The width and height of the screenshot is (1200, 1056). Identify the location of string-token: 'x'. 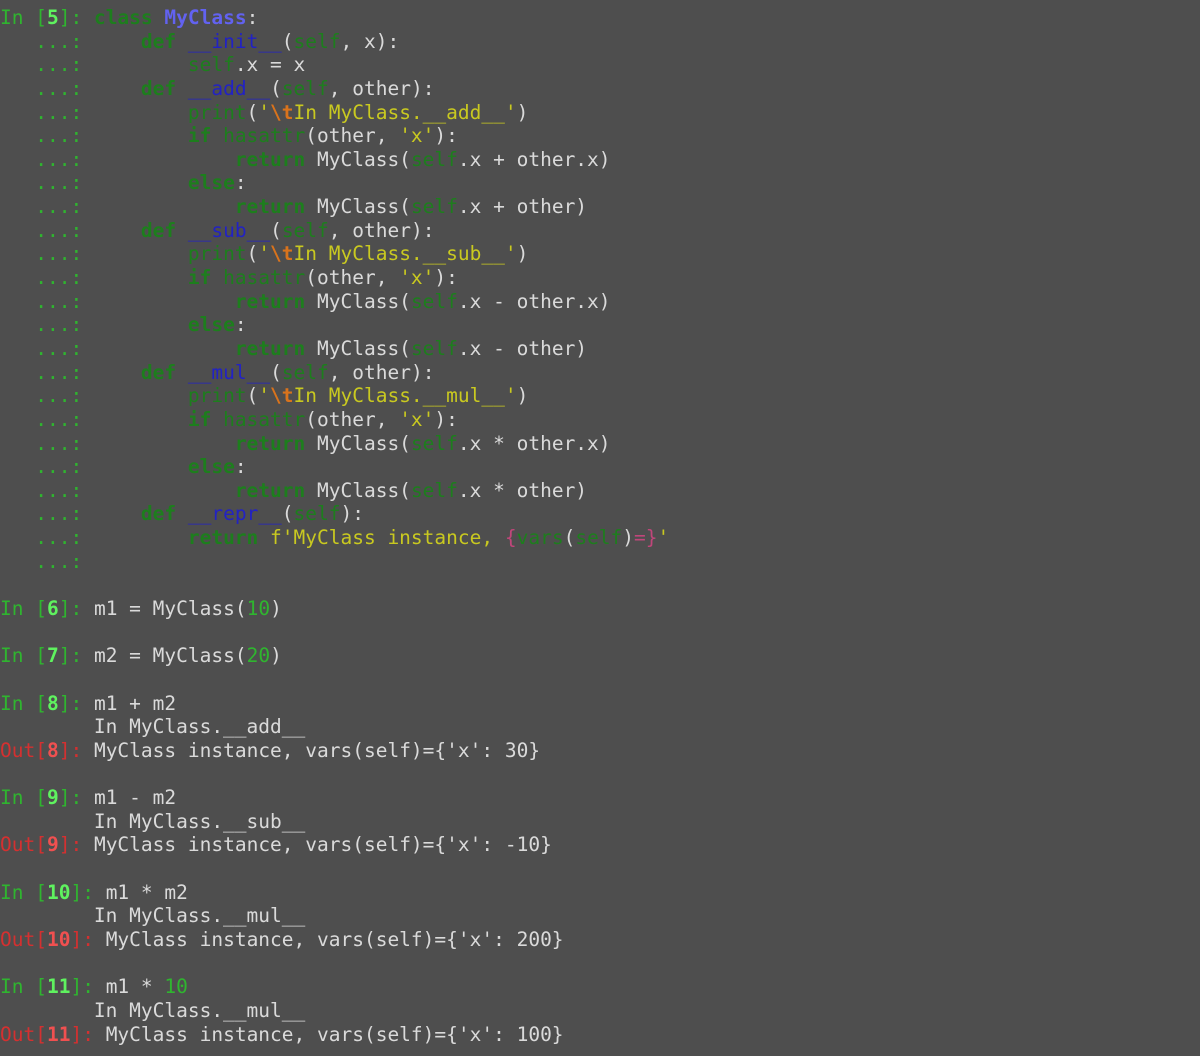
(417, 278).